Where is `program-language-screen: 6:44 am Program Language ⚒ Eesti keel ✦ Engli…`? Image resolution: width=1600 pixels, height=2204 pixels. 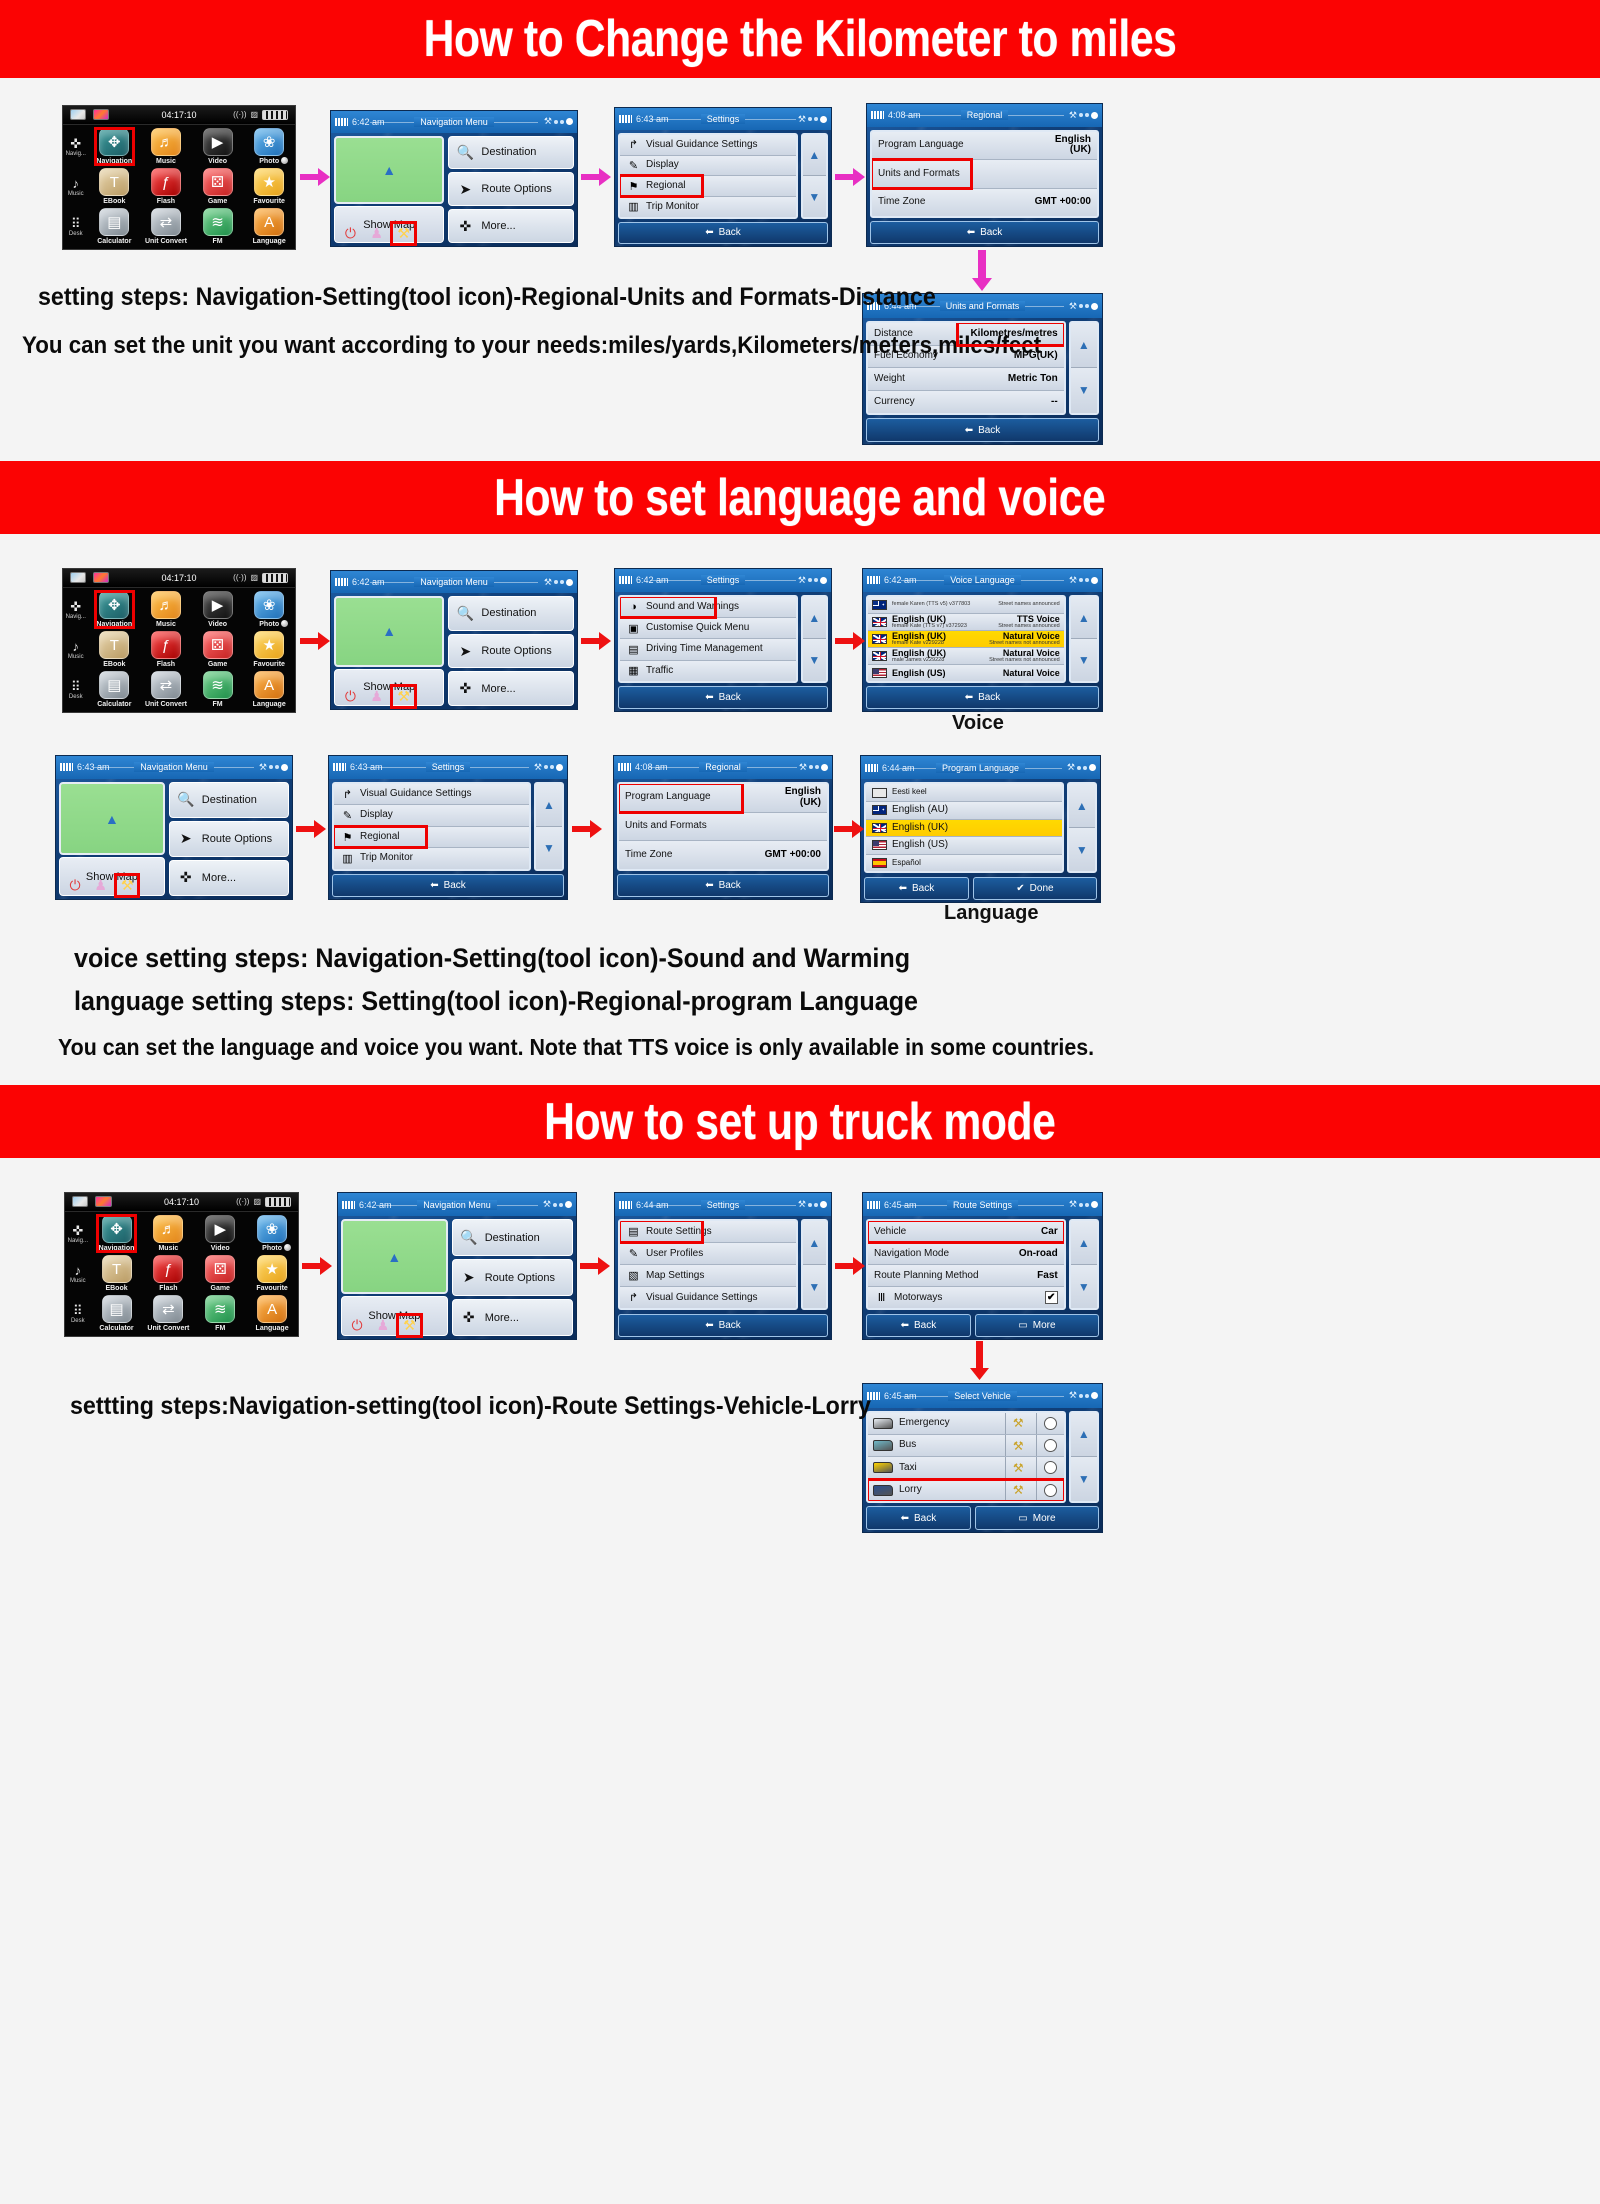
program-language-screen: 6:44 am Program Language ⚒ Eesti keel ✦ Engli… is located at coordinates (980, 829).